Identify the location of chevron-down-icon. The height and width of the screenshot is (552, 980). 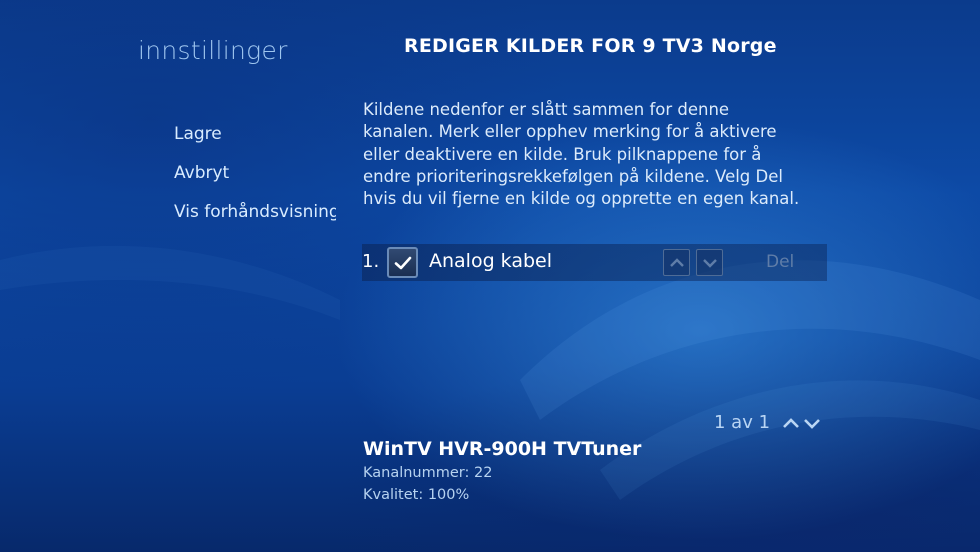
(709, 263).